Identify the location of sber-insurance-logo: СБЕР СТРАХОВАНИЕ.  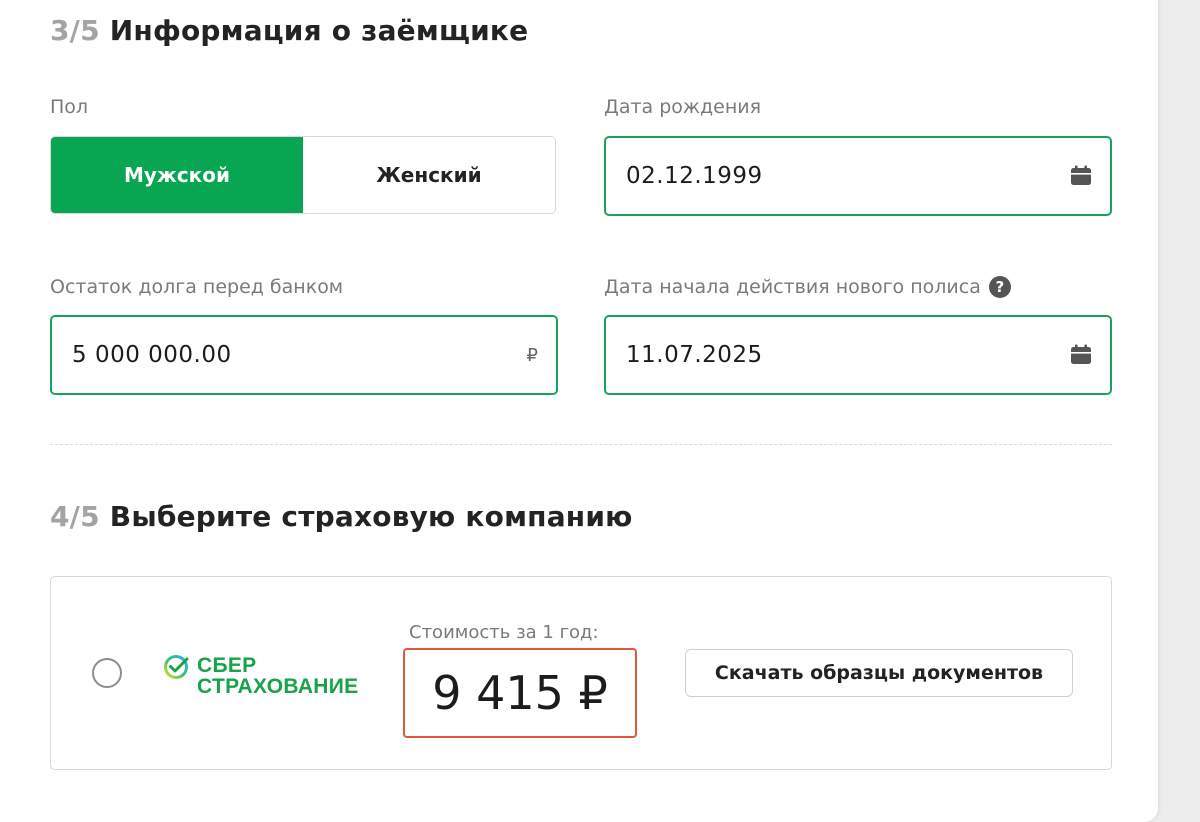
(273, 676).